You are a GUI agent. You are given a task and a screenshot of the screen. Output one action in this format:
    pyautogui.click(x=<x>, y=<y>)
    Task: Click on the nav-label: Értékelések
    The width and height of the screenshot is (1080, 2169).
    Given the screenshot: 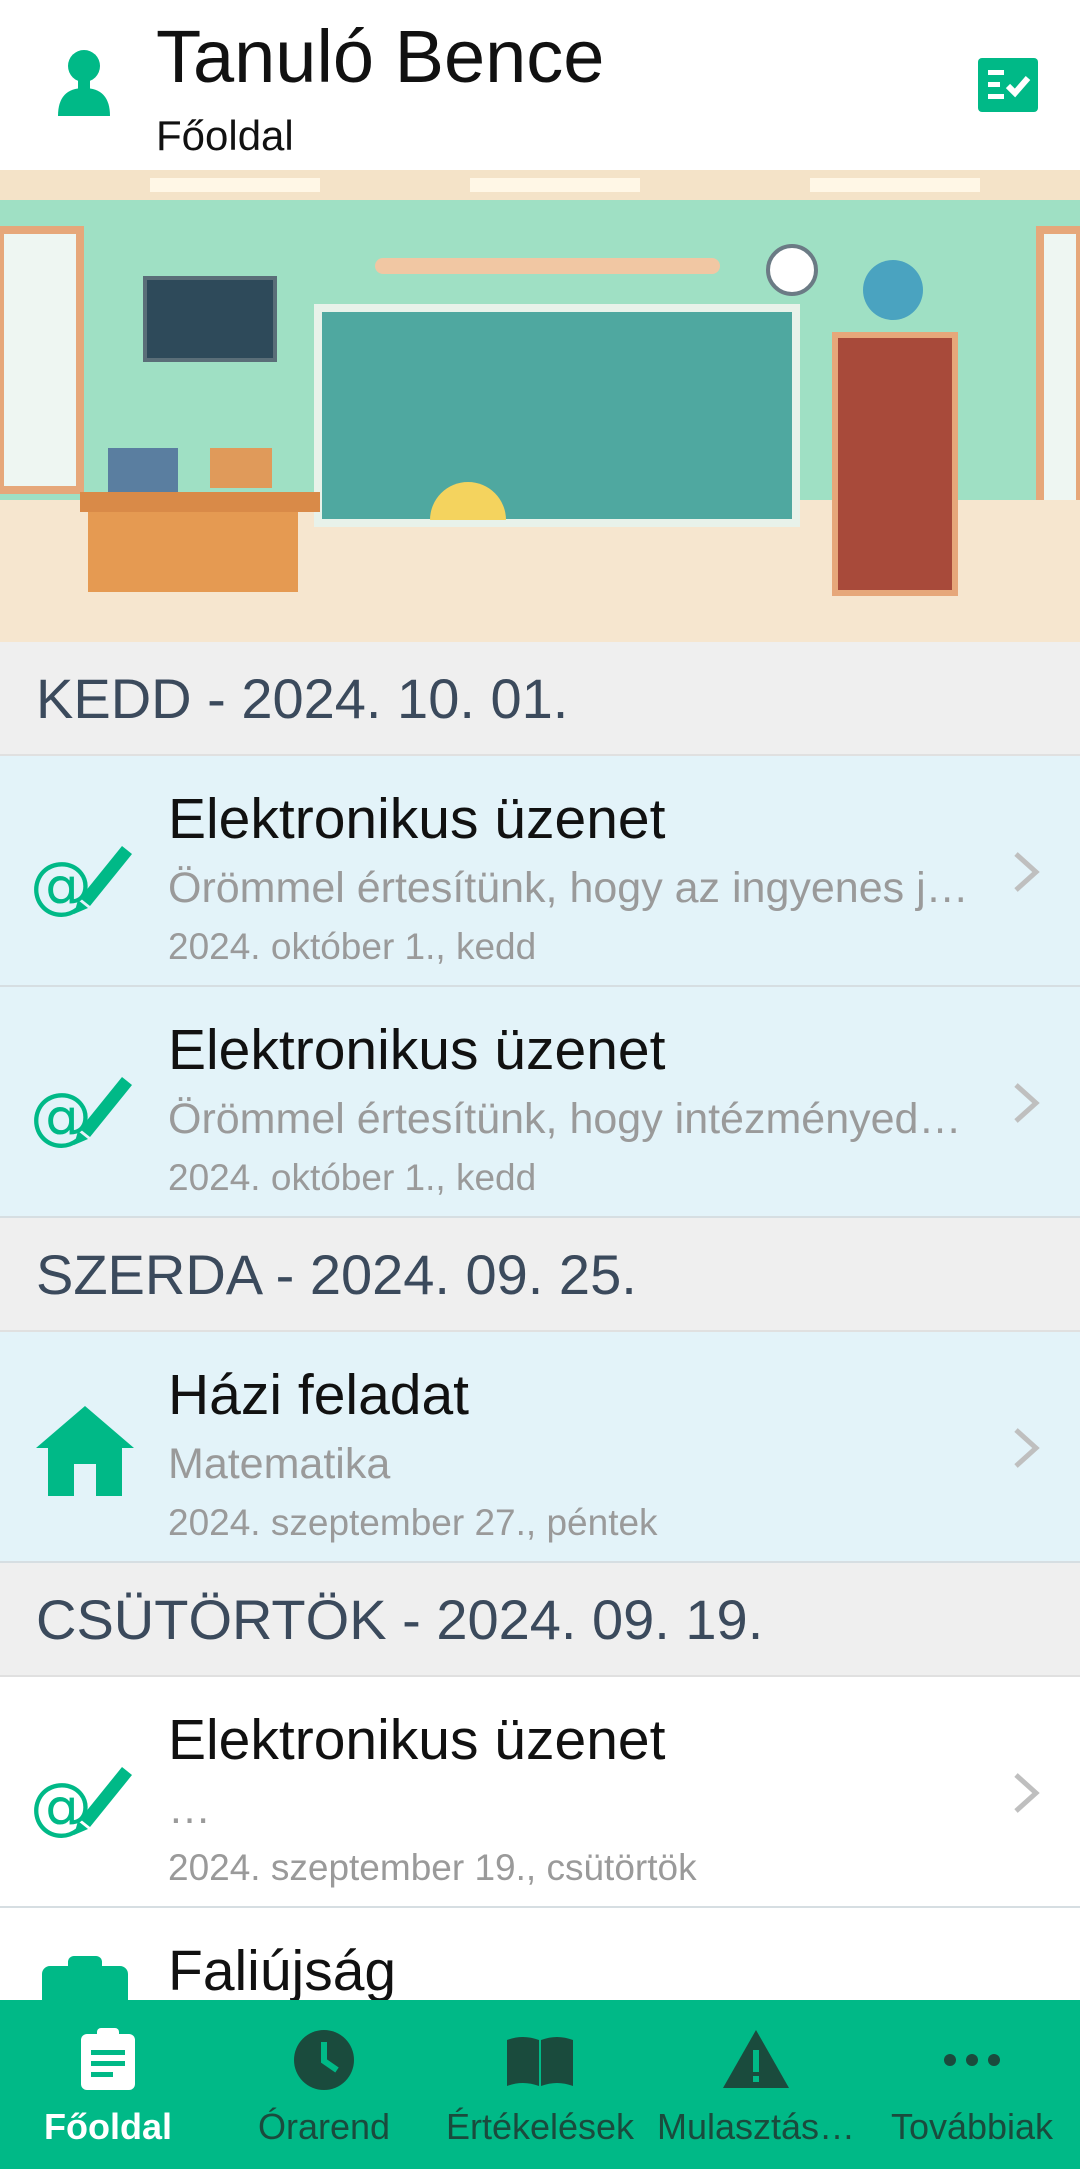 What is the action you would take?
    pyautogui.click(x=540, y=2126)
    